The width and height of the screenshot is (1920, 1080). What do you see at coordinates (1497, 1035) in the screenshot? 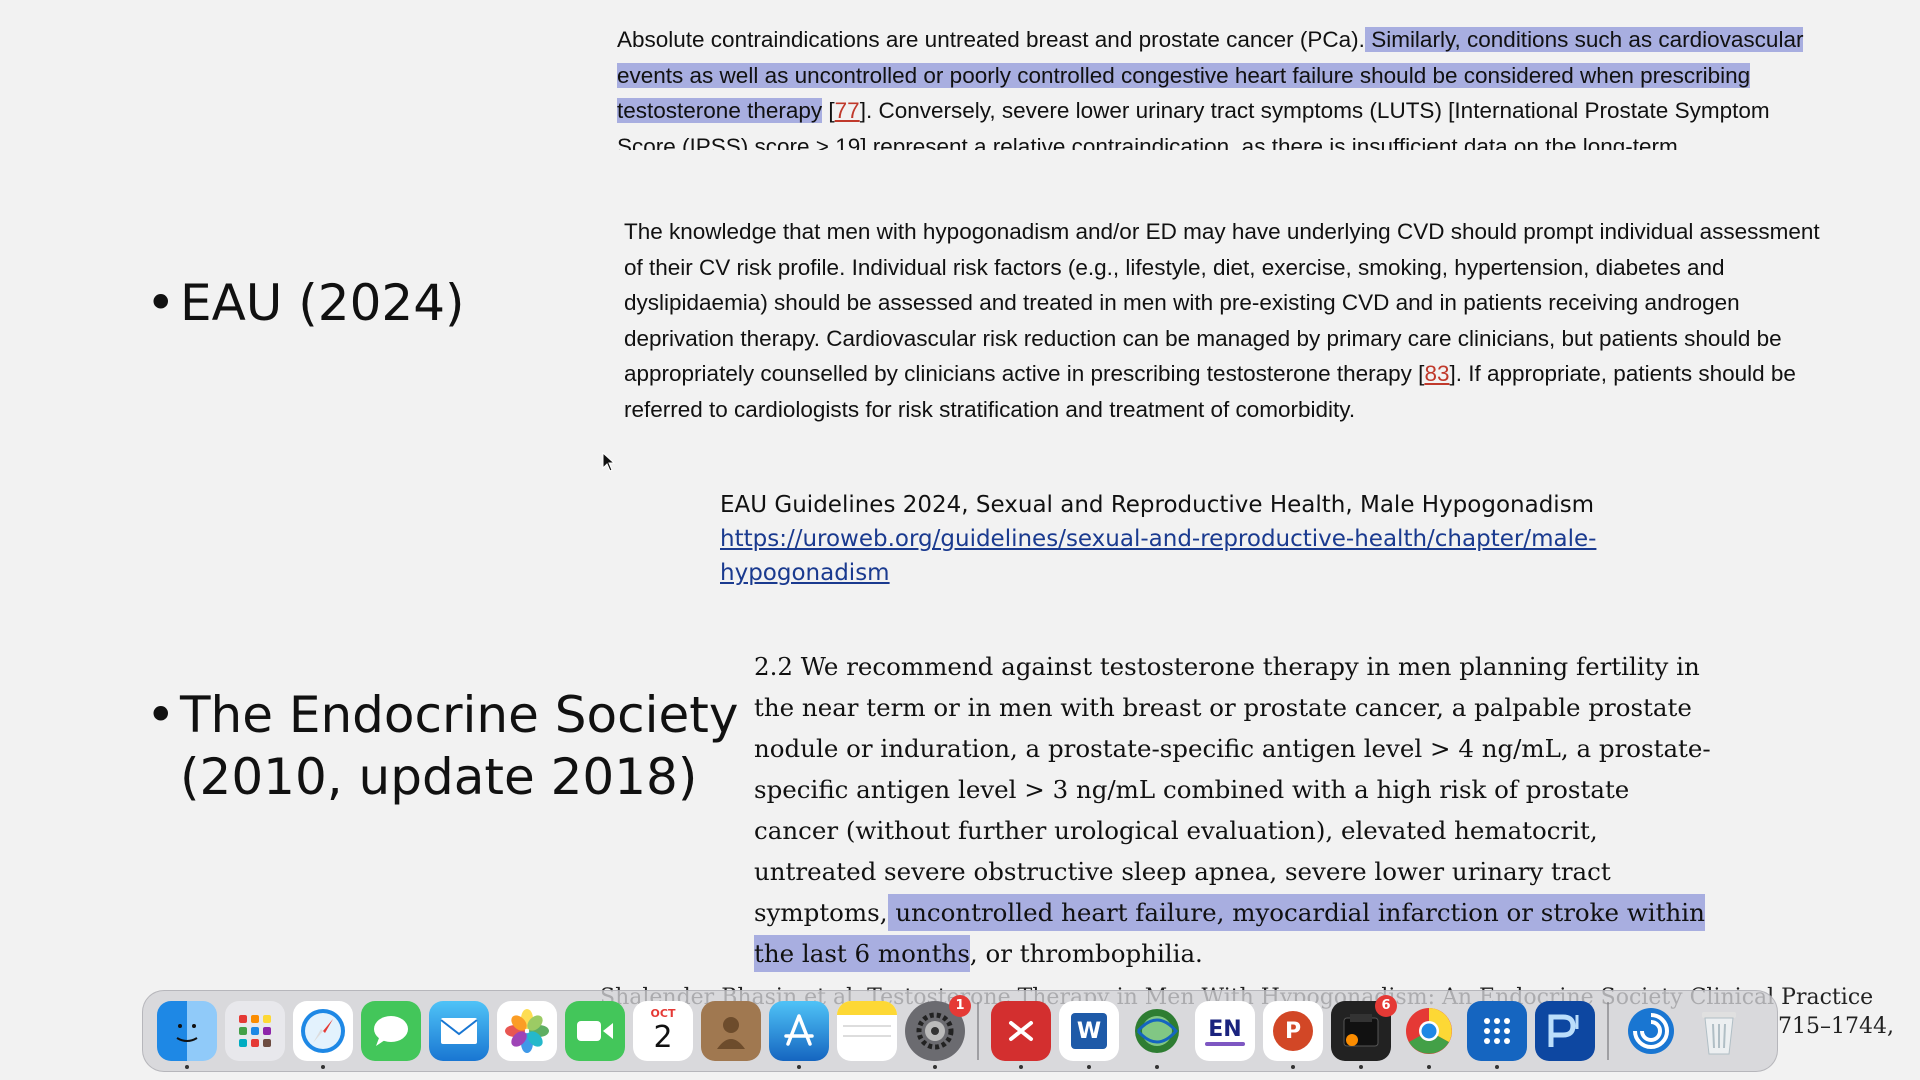
I see `dots-app-icon` at bounding box center [1497, 1035].